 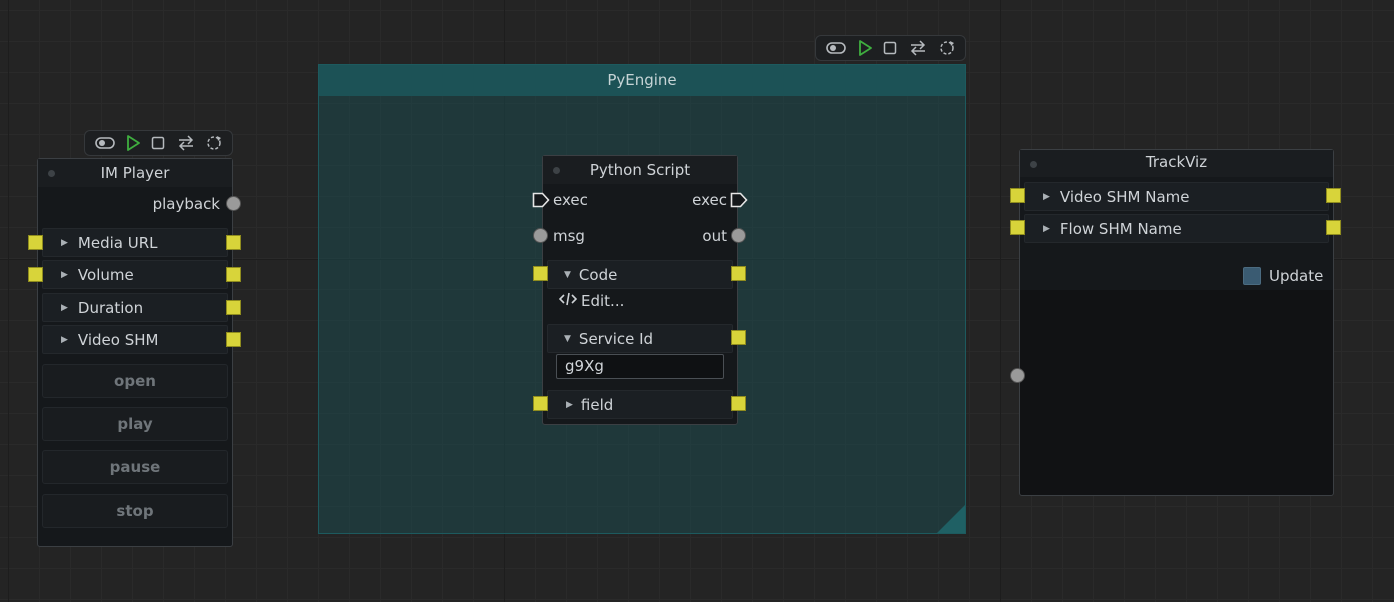 I want to click on field-label: Volume, so click(x=105, y=274).